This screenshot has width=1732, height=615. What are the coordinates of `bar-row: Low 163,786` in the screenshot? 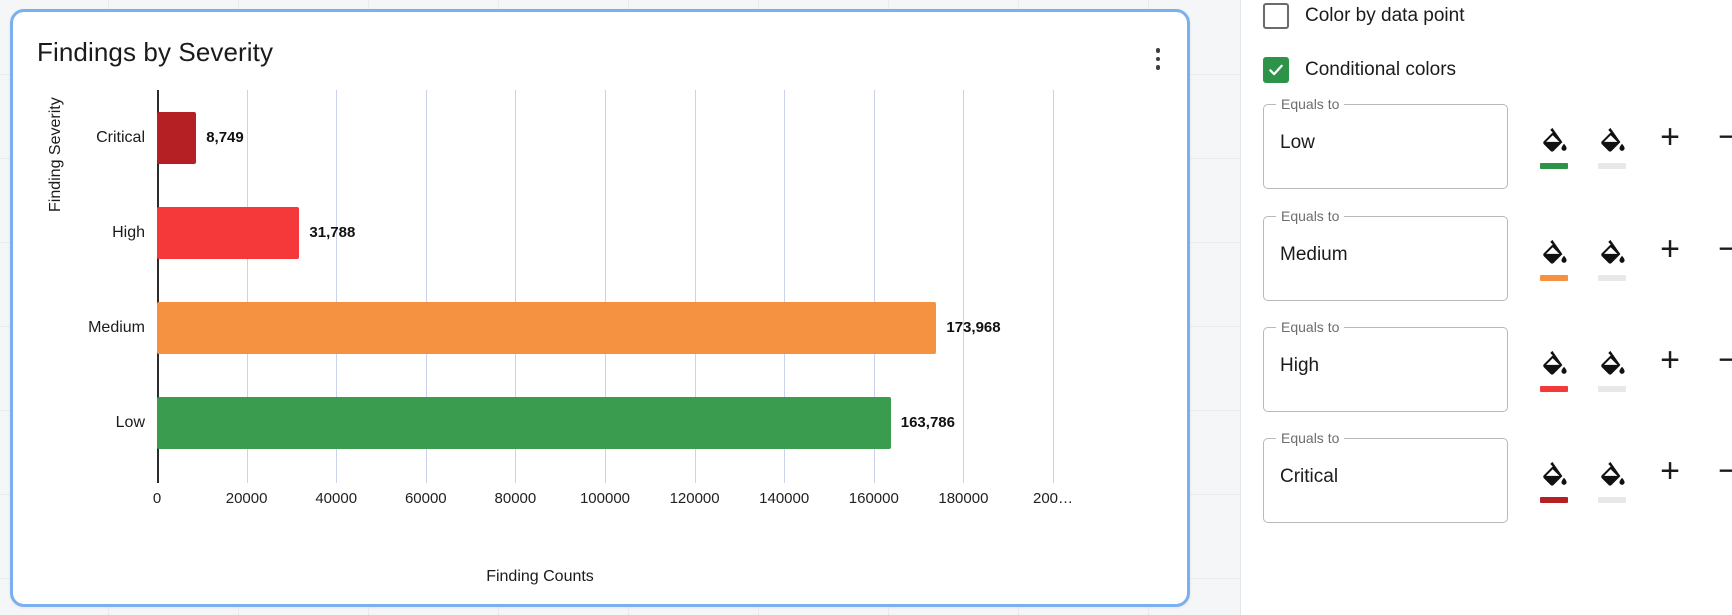 It's located at (535, 422).